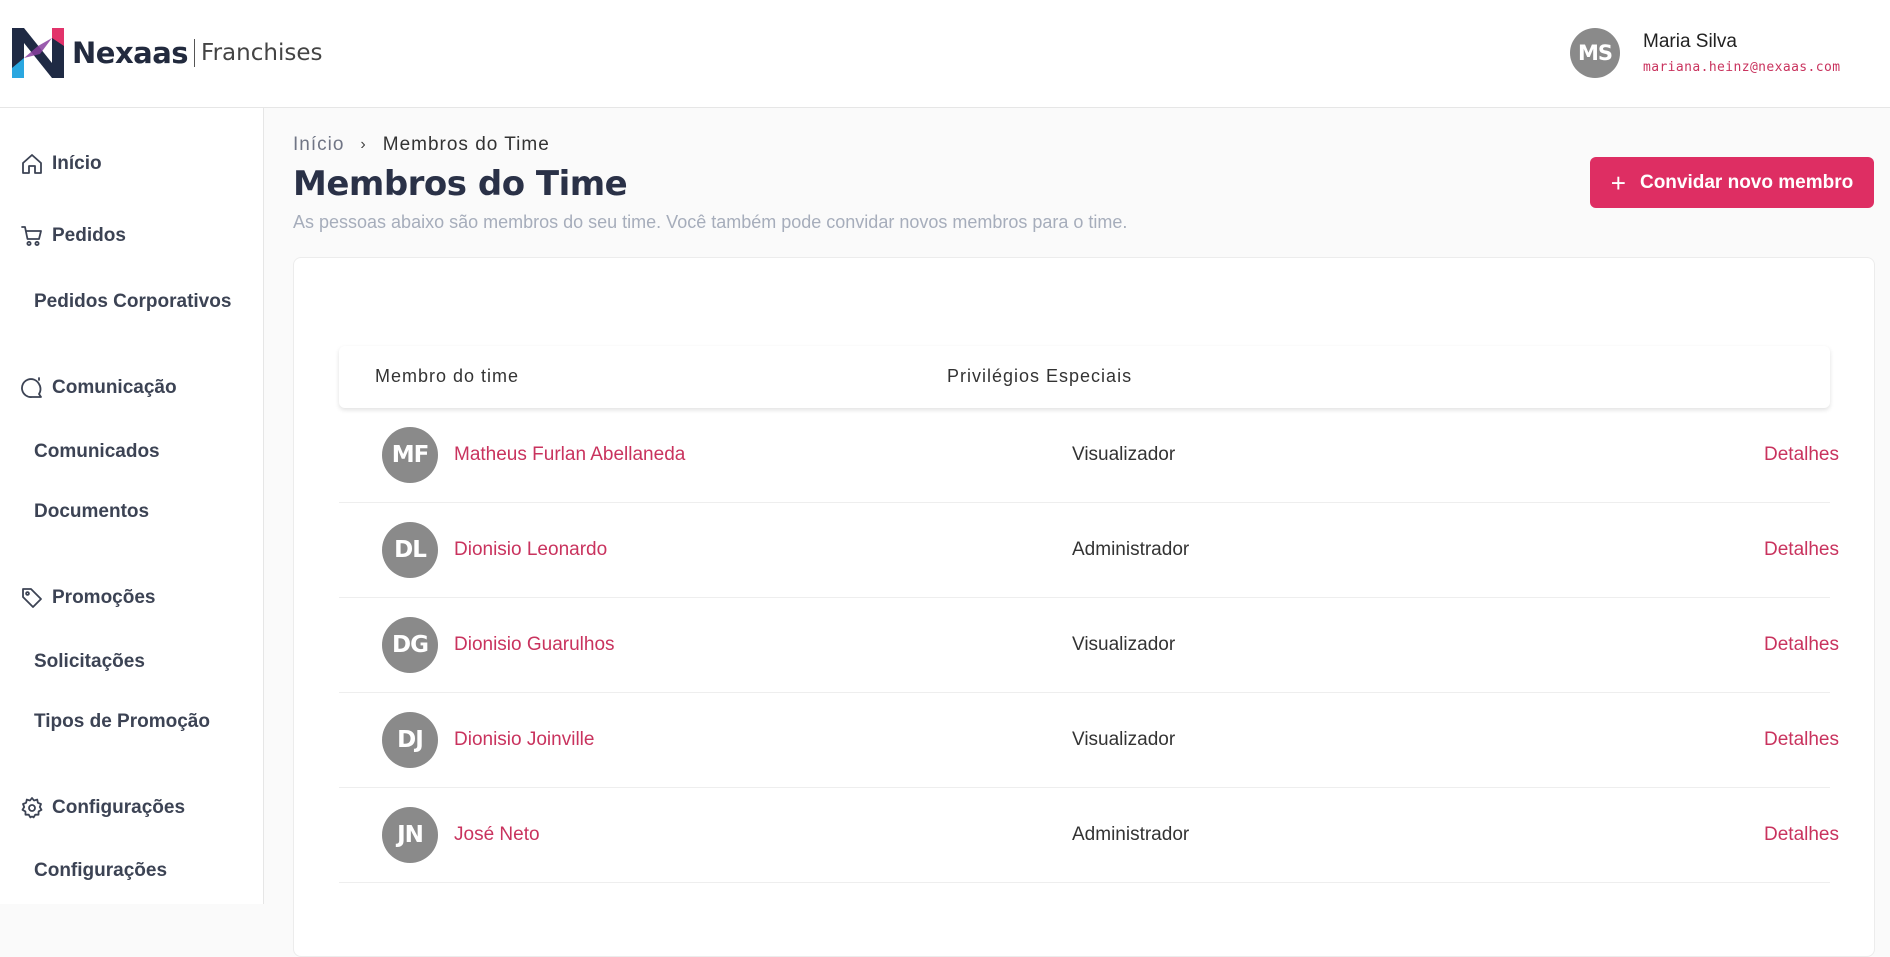 The height and width of the screenshot is (957, 1890). What do you see at coordinates (1741, 53) in the screenshot?
I see `user-info: Maria Silva mariana.heinz@nexaas.com` at bounding box center [1741, 53].